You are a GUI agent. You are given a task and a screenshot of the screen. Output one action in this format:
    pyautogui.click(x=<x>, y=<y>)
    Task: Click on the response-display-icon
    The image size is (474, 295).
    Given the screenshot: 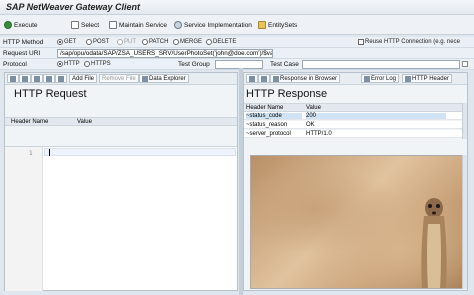 What is the action you would take?
    pyautogui.click(x=264, y=78)
    